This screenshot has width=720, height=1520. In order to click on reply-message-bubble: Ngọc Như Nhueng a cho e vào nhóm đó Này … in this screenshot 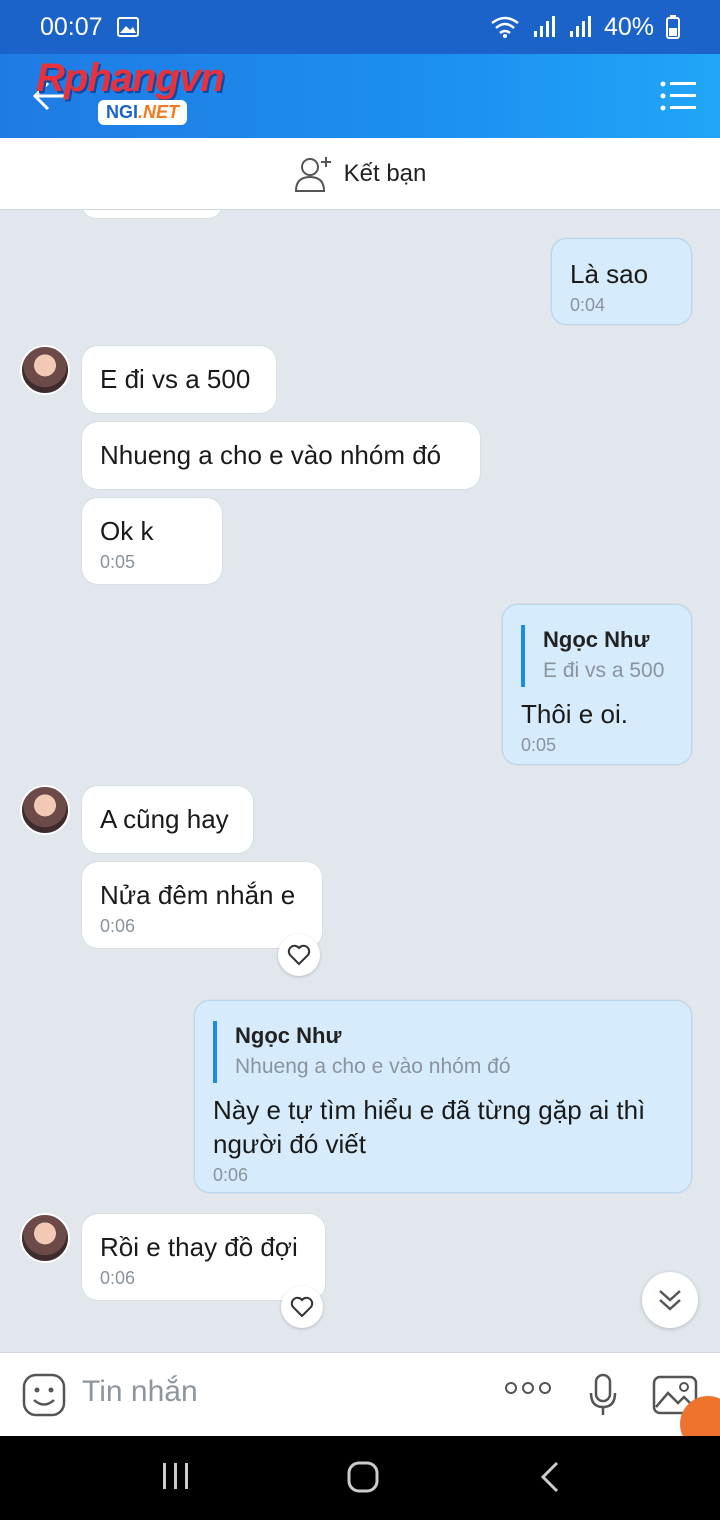, I will do `click(443, 1096)`.